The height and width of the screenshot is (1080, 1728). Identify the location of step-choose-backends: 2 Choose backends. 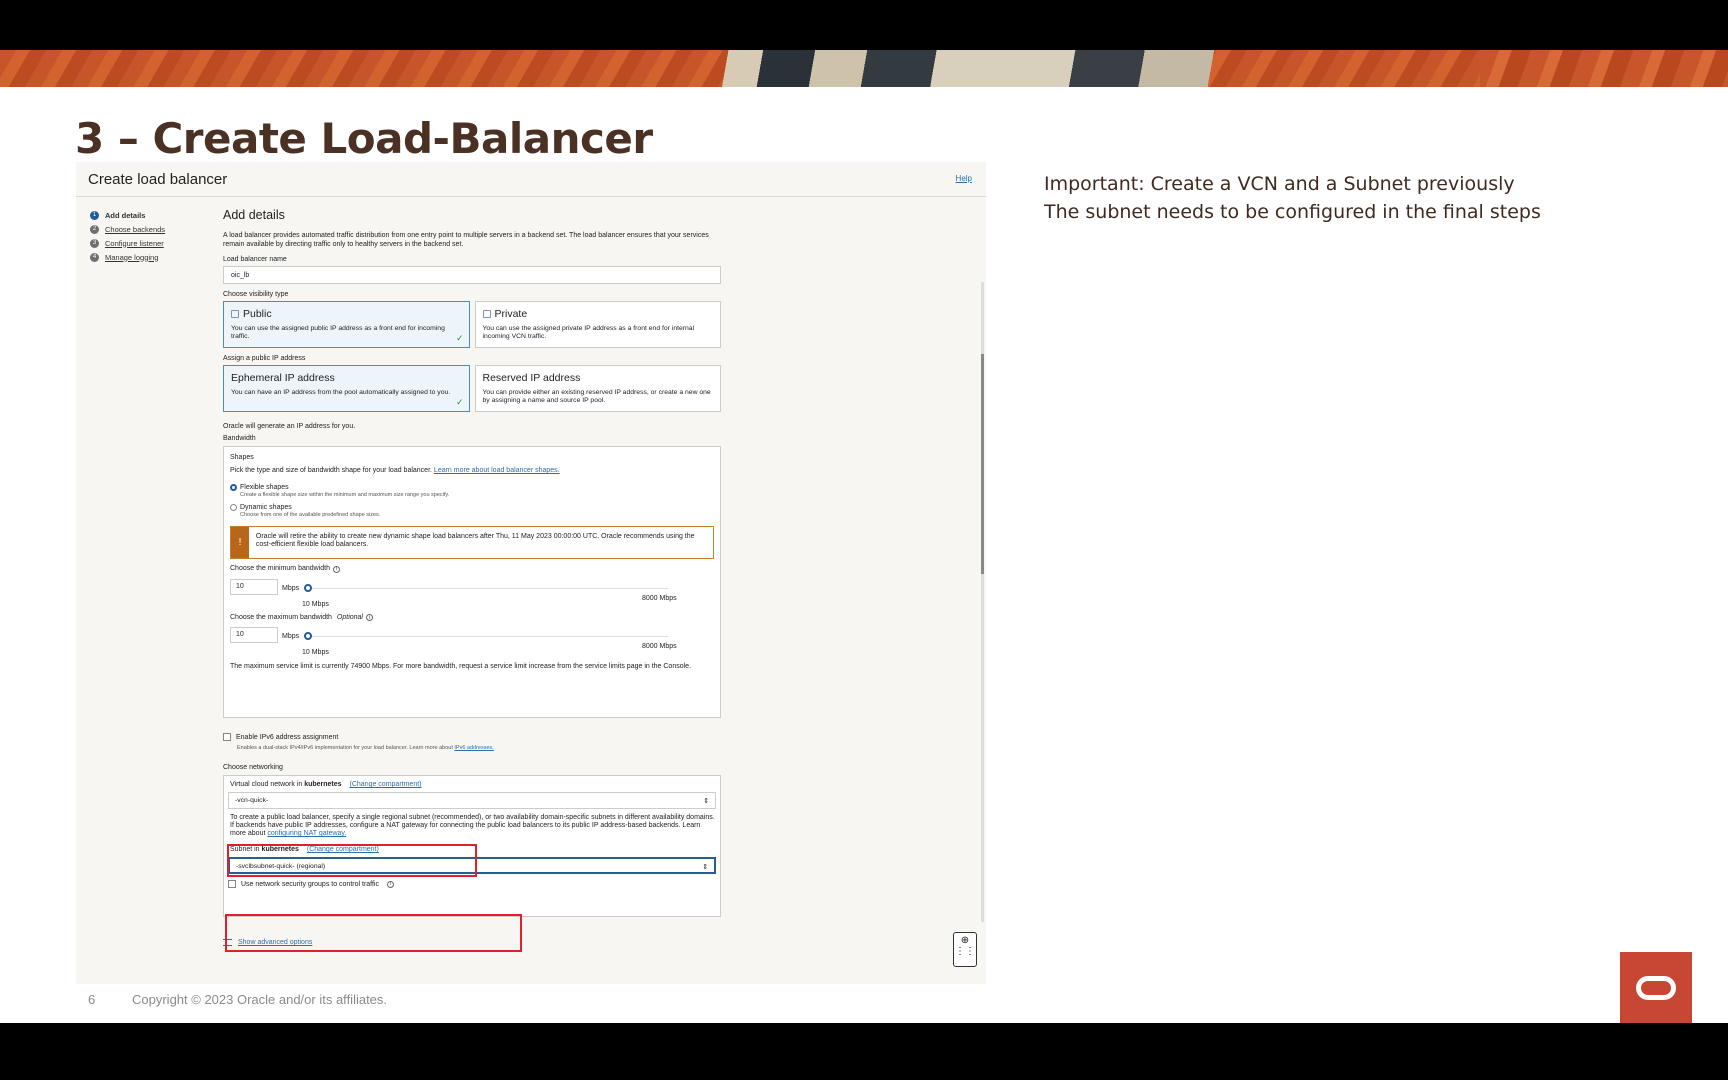
(127, 229).